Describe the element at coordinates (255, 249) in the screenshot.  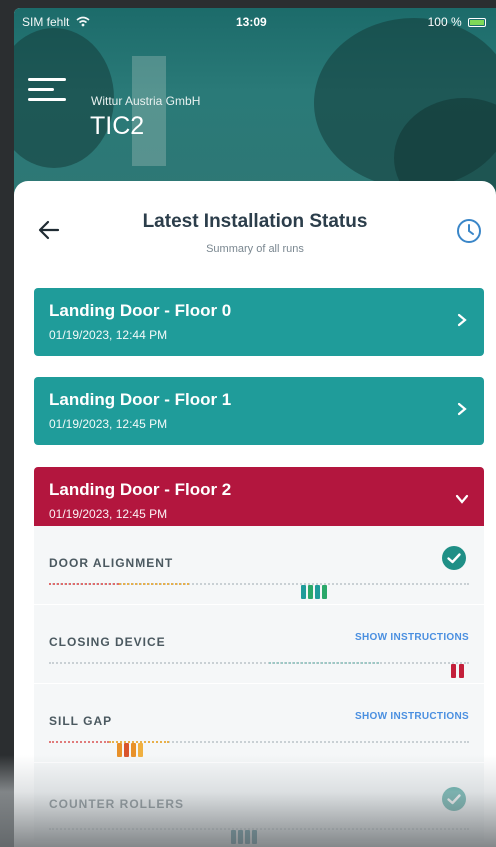
I see `page-subtitle: Summary of all runs` at that location.